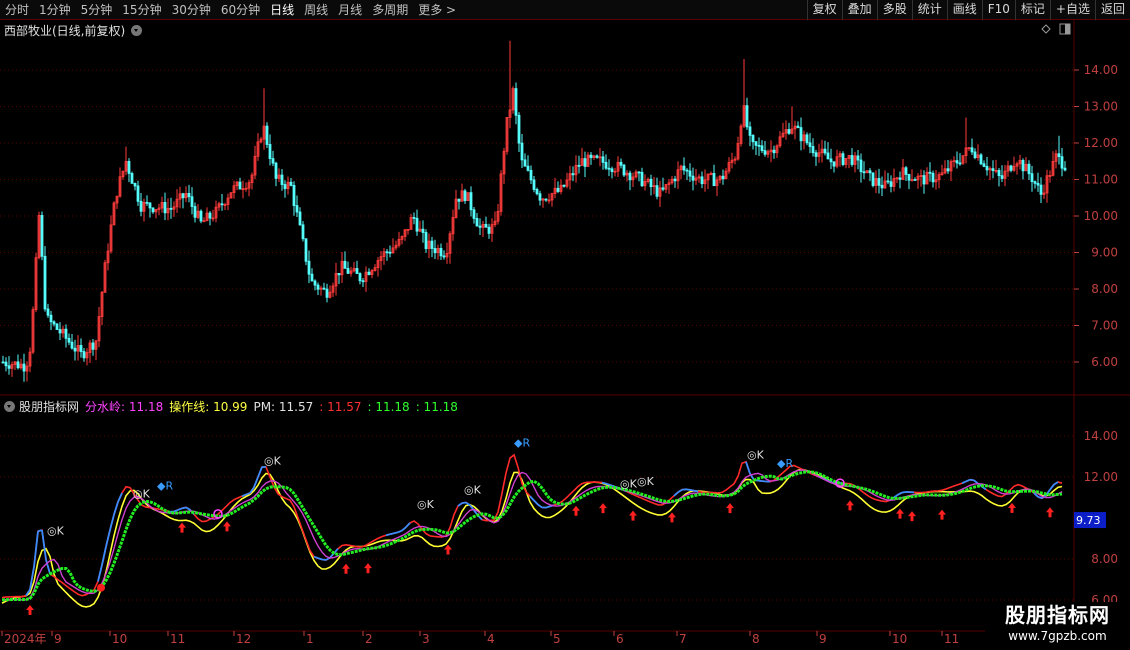  Describe the element at coordinates (1101, 180) in the screenshot. I see `price-axis-label: 11.00` at that location.